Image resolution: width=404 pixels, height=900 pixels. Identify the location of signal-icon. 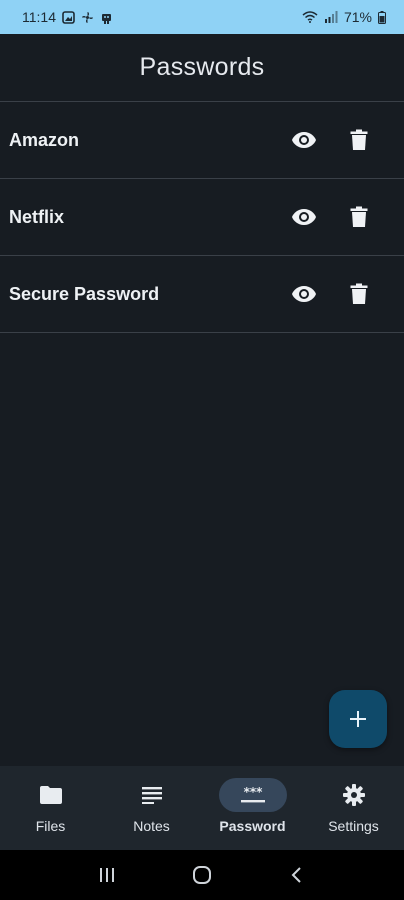
(331, 17).